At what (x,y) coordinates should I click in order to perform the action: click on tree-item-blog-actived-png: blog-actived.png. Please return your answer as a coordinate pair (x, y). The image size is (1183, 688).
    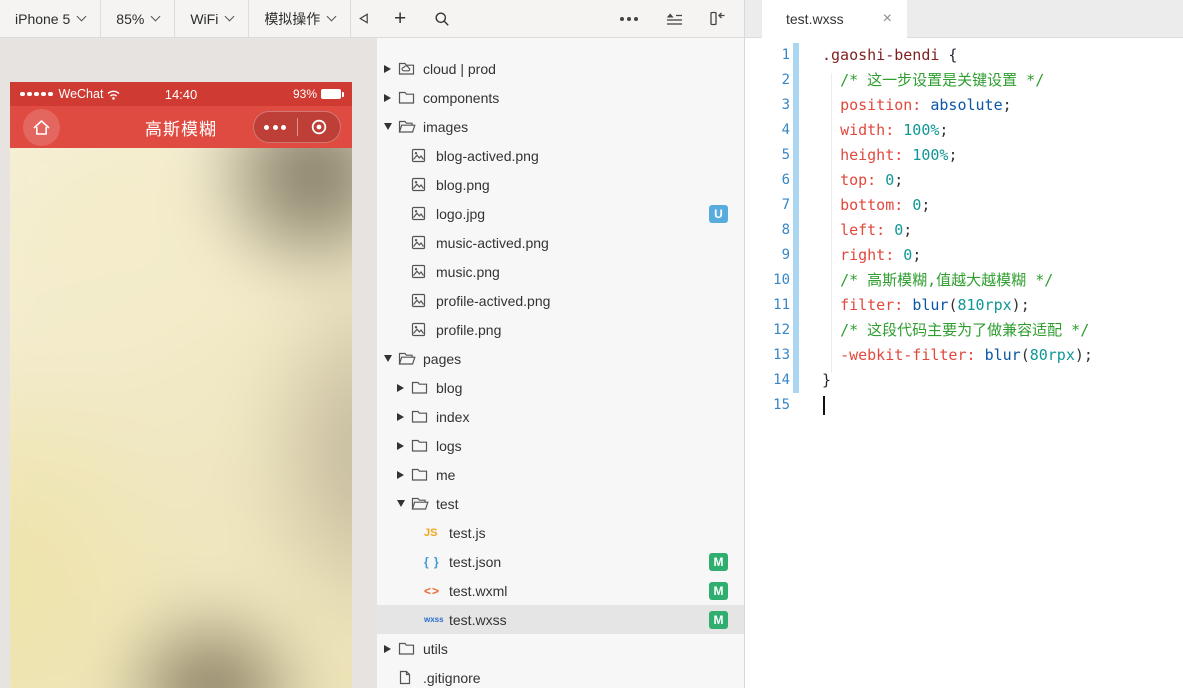
    Looking at the image, I should click on (560, 155).